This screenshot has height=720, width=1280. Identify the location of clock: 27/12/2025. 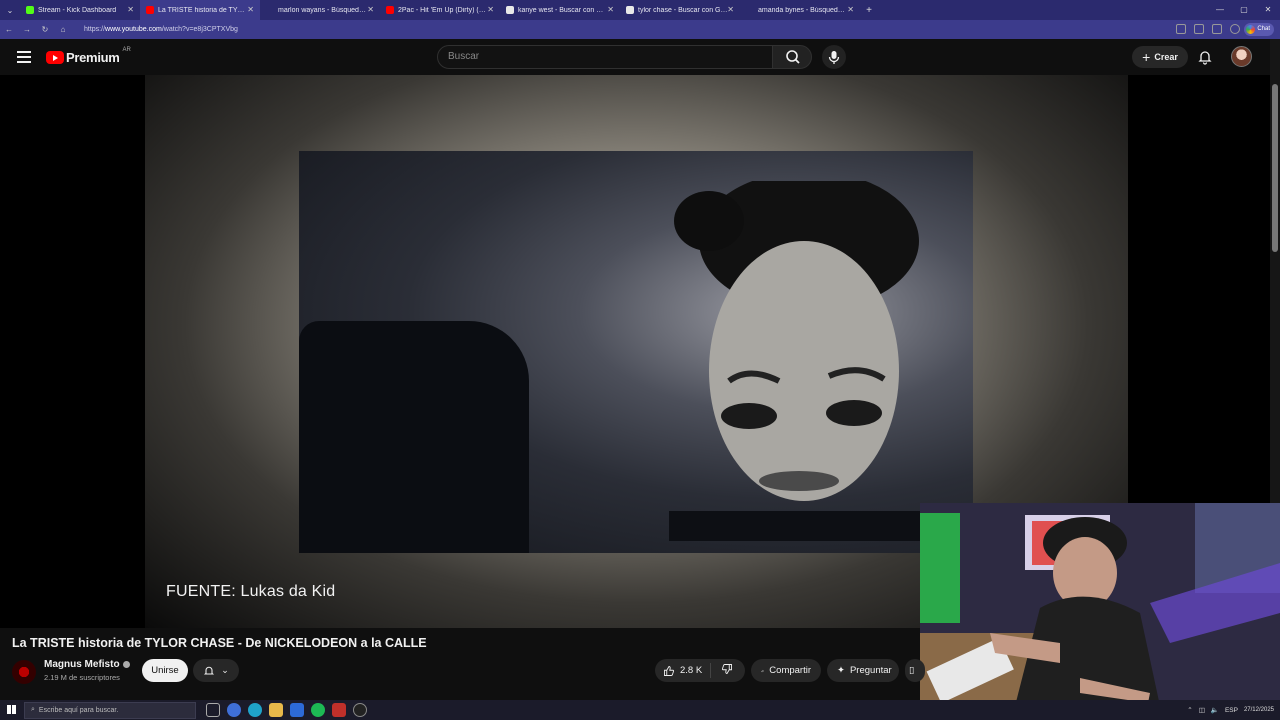
(1259, 710).